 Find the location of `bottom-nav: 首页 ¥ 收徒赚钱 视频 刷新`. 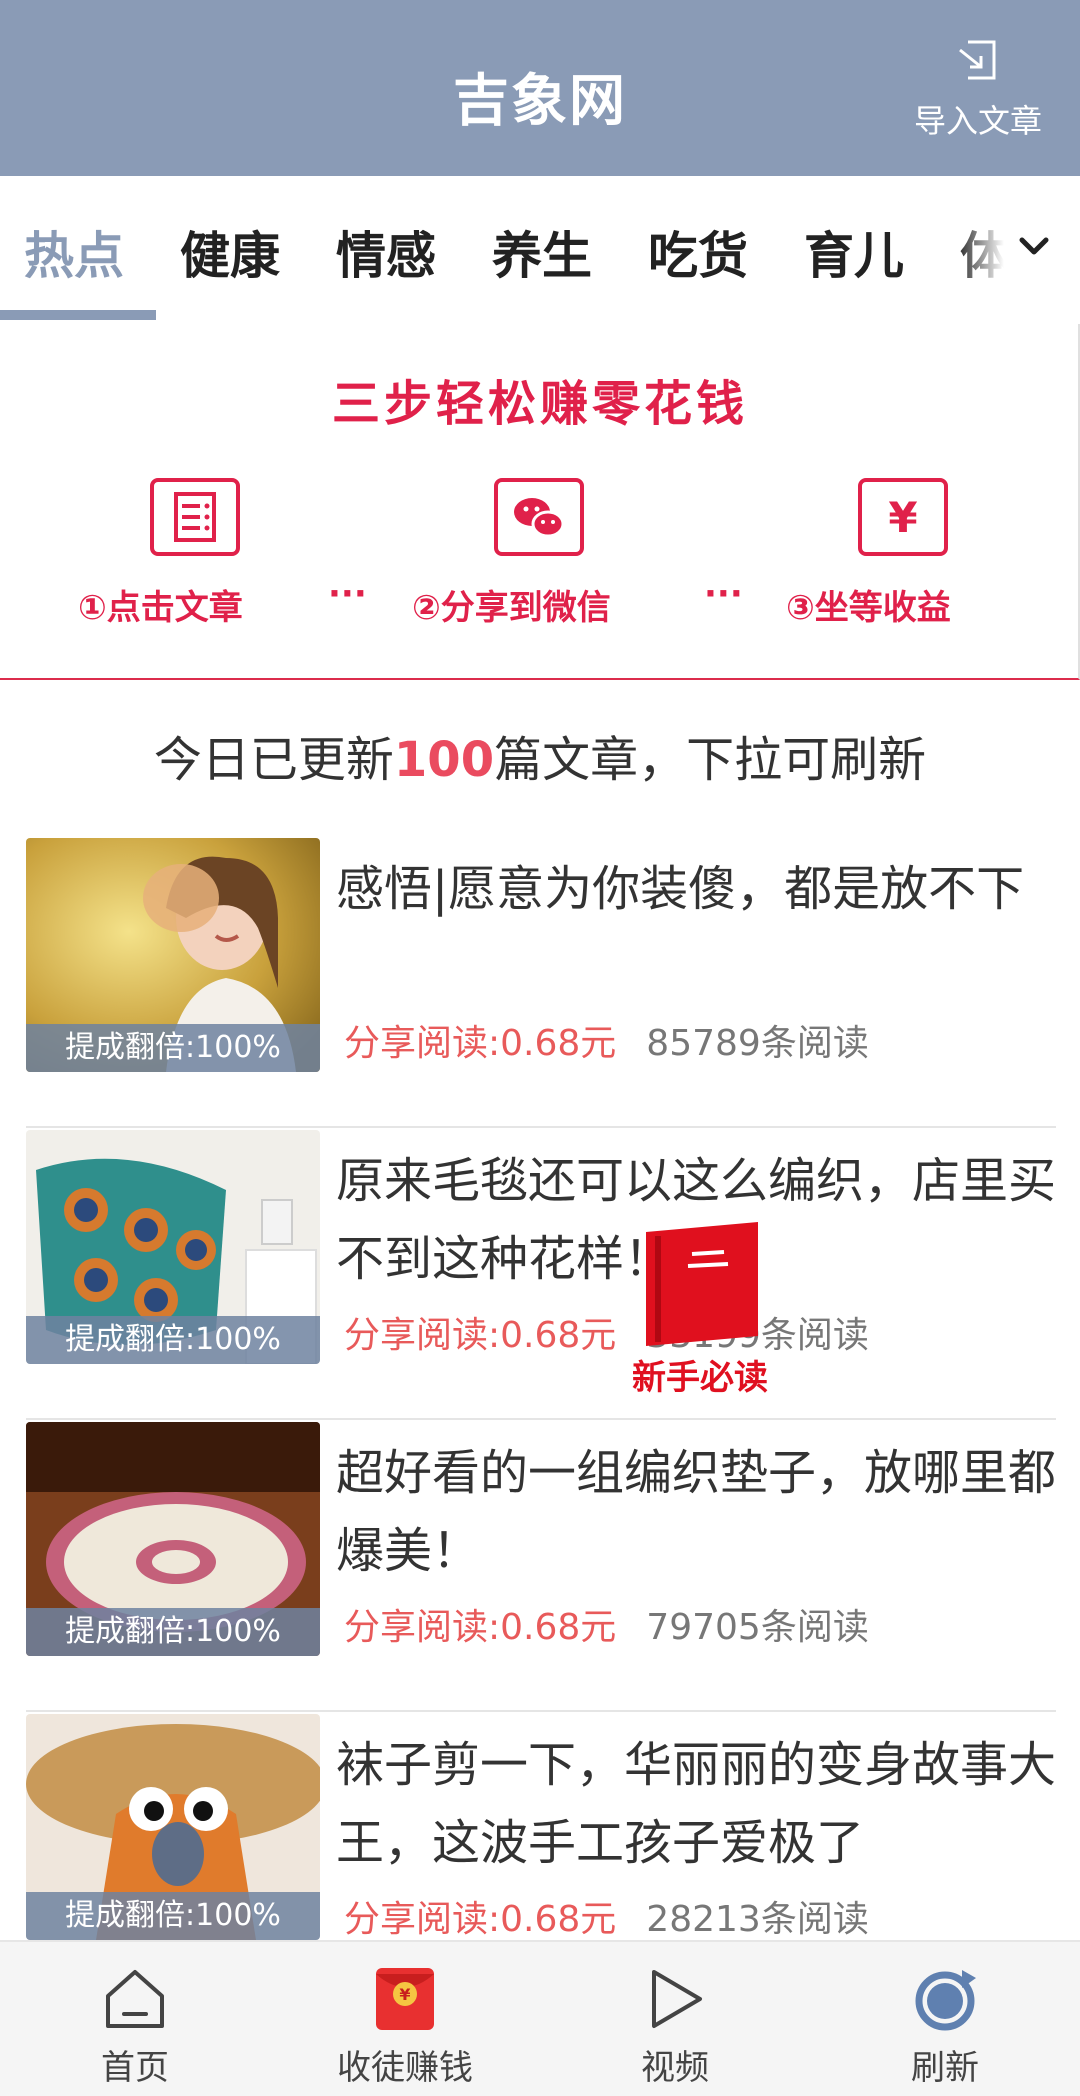

bottom-nav: 首页 ¥ 收徒赚钱 视频 刷新 is located at coordinates (540, 2018).